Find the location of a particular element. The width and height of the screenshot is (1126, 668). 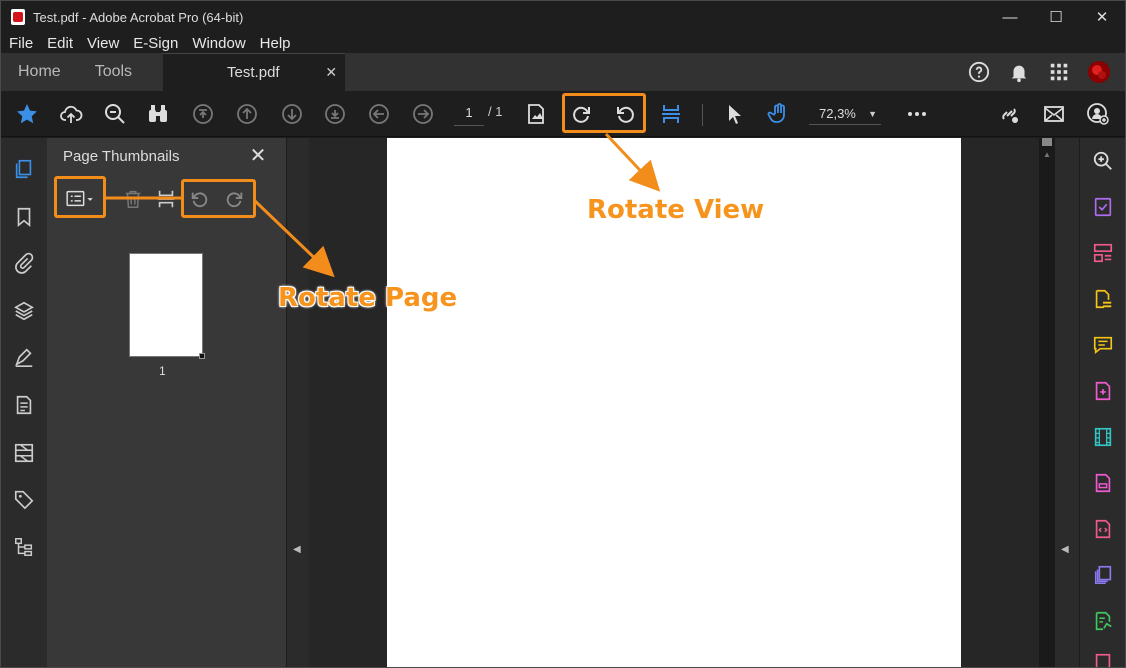

tab-document-label: Test.pdf is located at coordinates (253, 72).